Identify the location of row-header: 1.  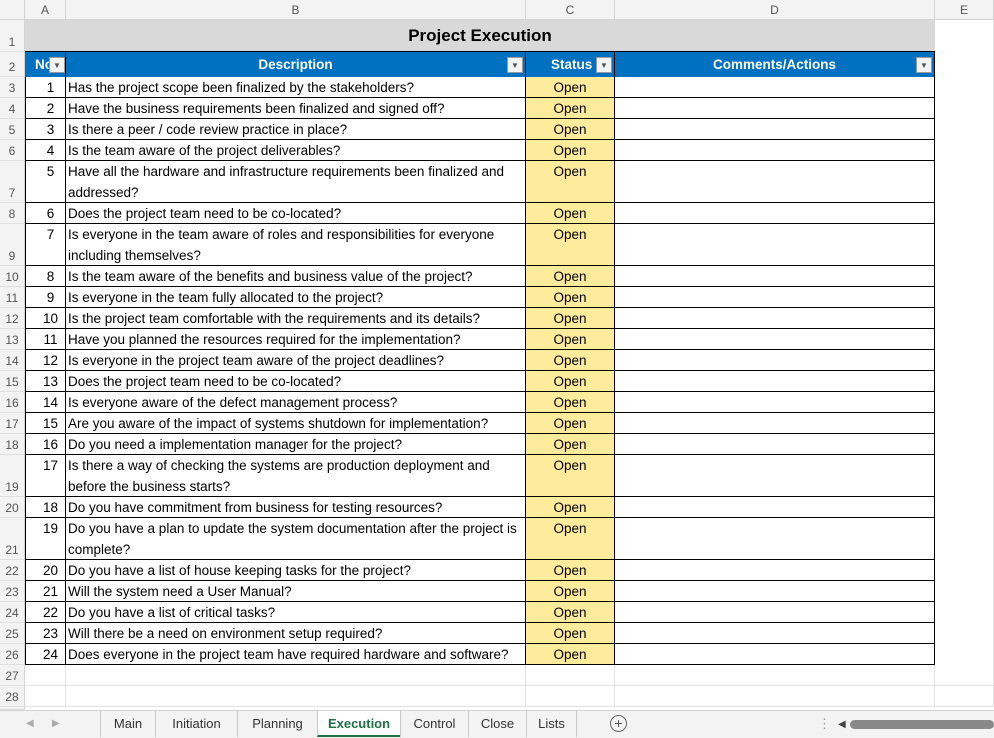
(12, 36).